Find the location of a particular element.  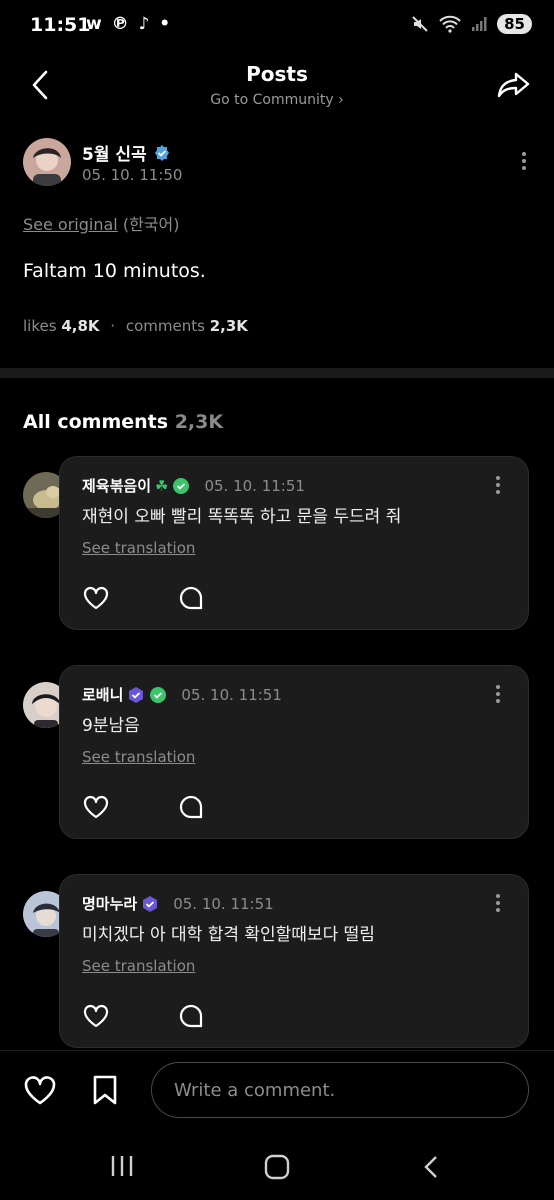

post-stats: likes 4,8K · comments 2,3K is located at coordinates (135, 326).